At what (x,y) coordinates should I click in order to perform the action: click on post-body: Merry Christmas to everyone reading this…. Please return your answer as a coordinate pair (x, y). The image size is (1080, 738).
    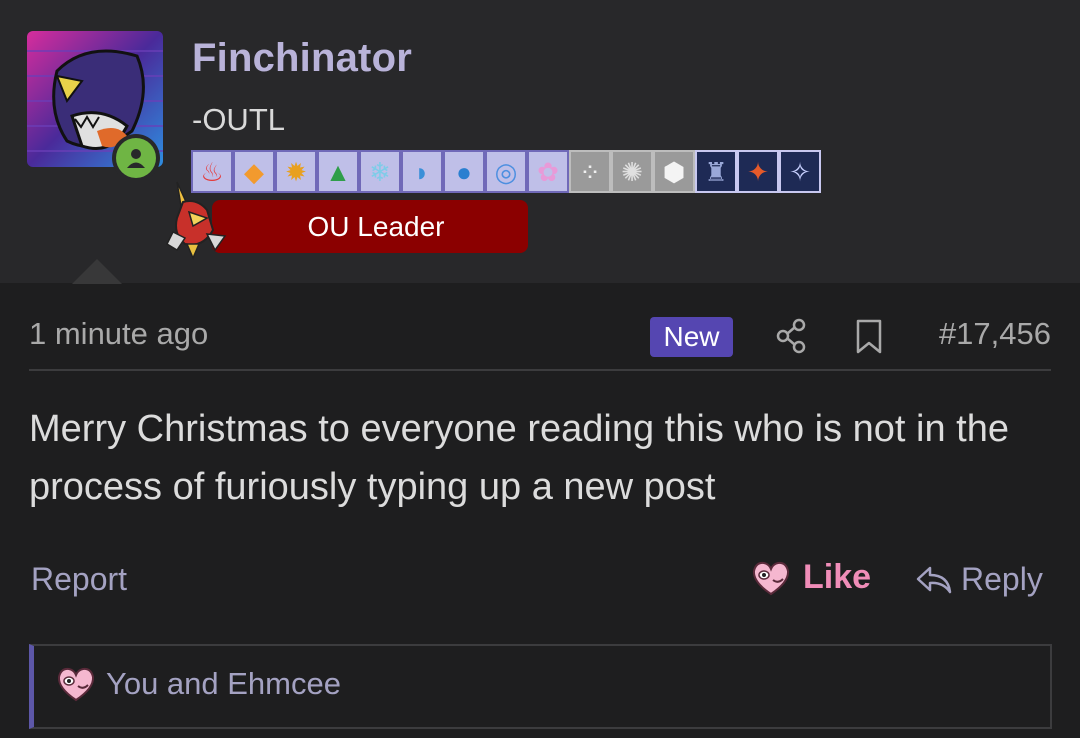
    Looking at the image, I should click on (519, 458).